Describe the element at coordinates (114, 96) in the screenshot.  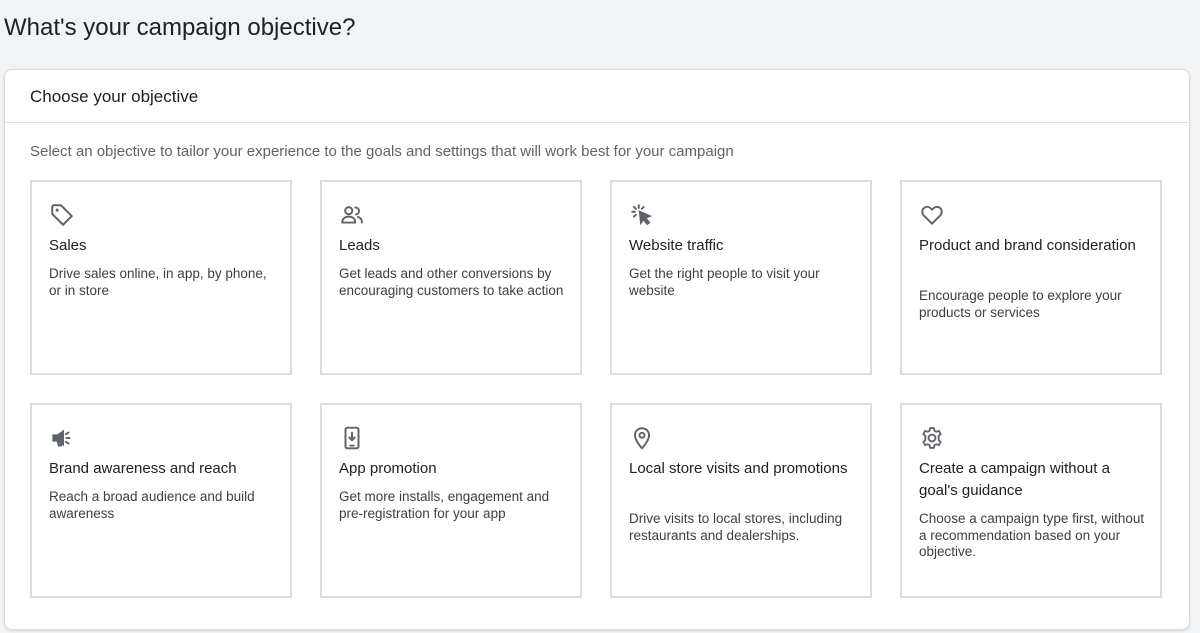
I see `panel-title: Choose your objective` at that location.